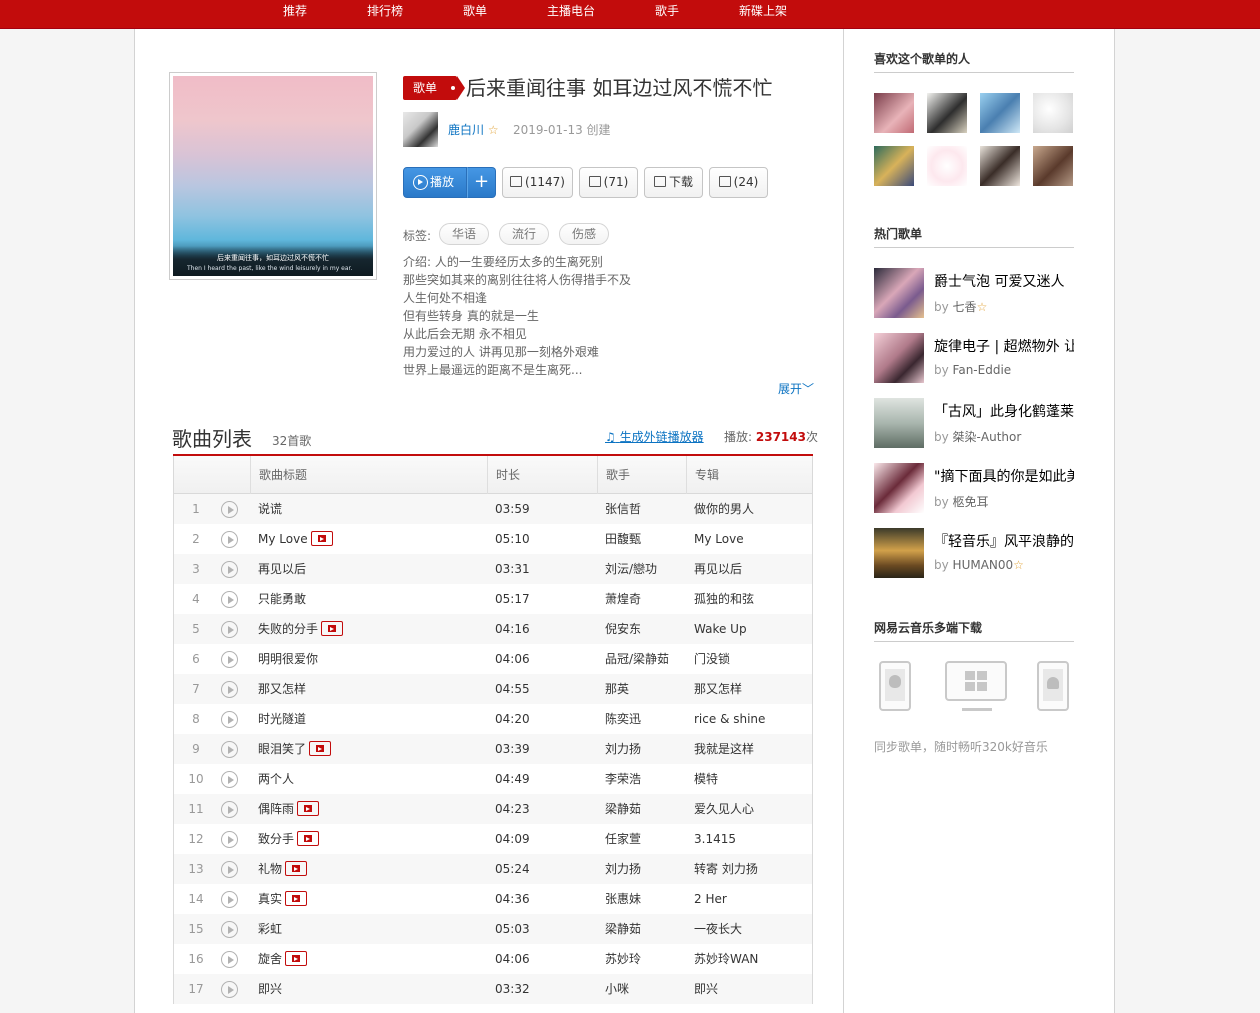  I want to click on track-artist: 张信哲, so click(645, 509).